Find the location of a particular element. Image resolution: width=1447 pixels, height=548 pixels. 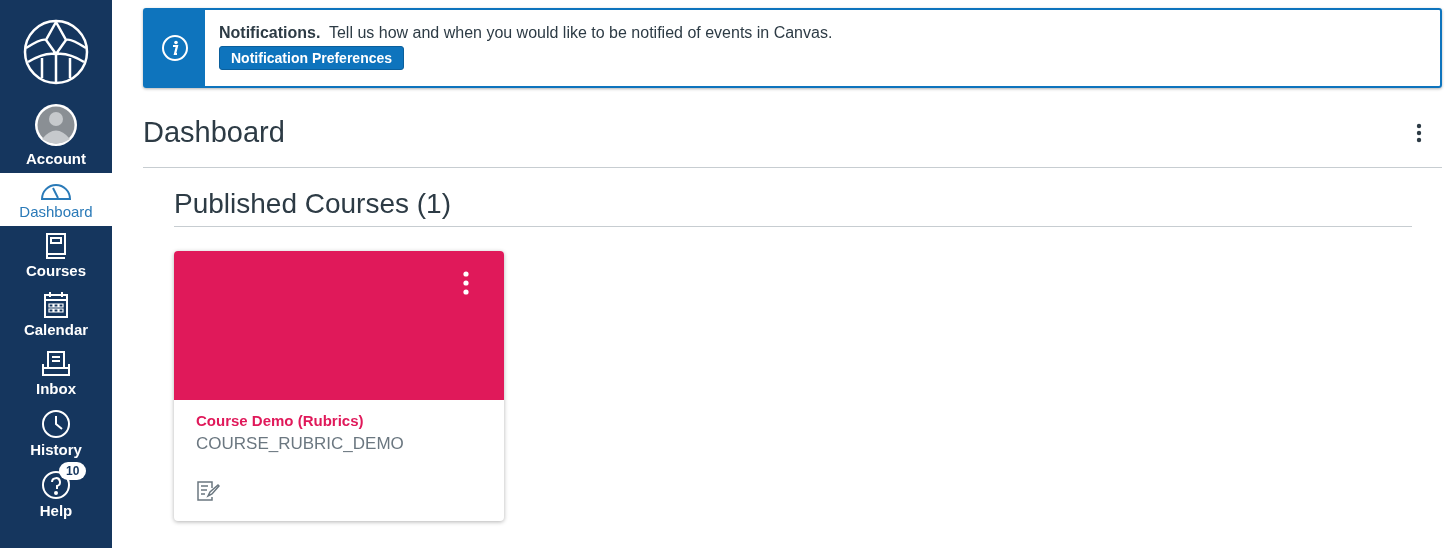

assignments-icon is located at coordinates (208, 491).